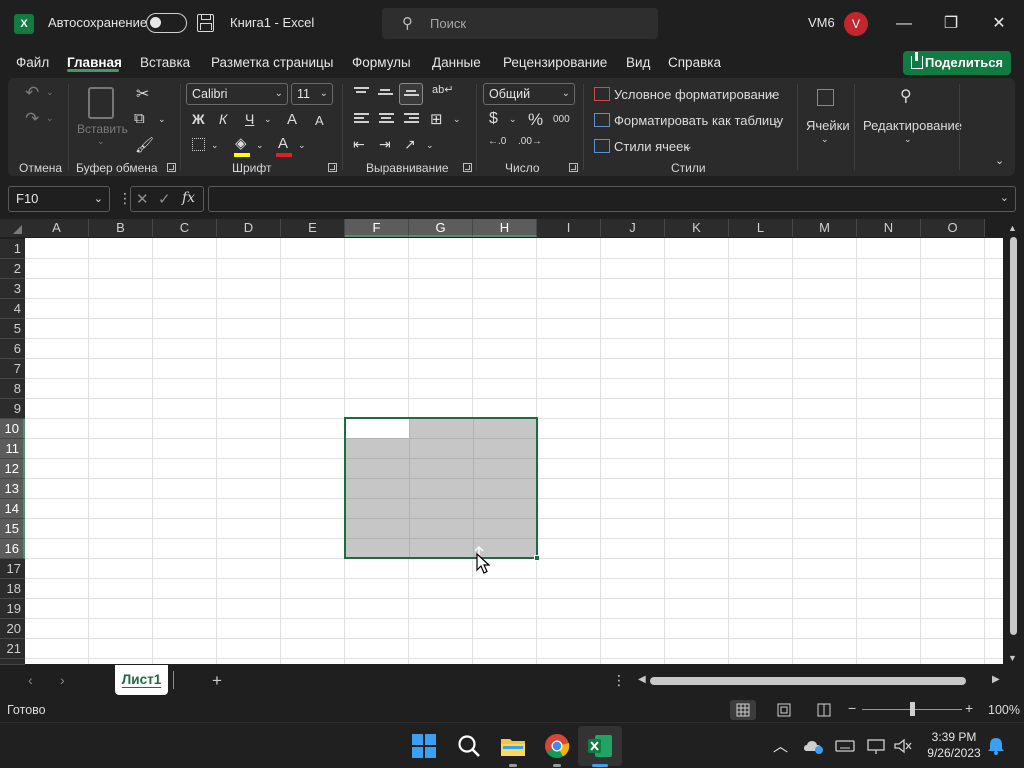  I want to click on chrome-icon, so click(557, 746).